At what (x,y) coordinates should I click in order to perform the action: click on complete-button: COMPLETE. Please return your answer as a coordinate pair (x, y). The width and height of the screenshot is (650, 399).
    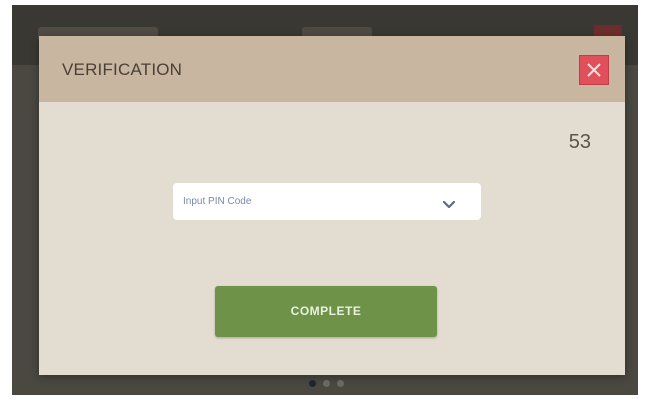
    Looking at the image, I should click on (326, 311).